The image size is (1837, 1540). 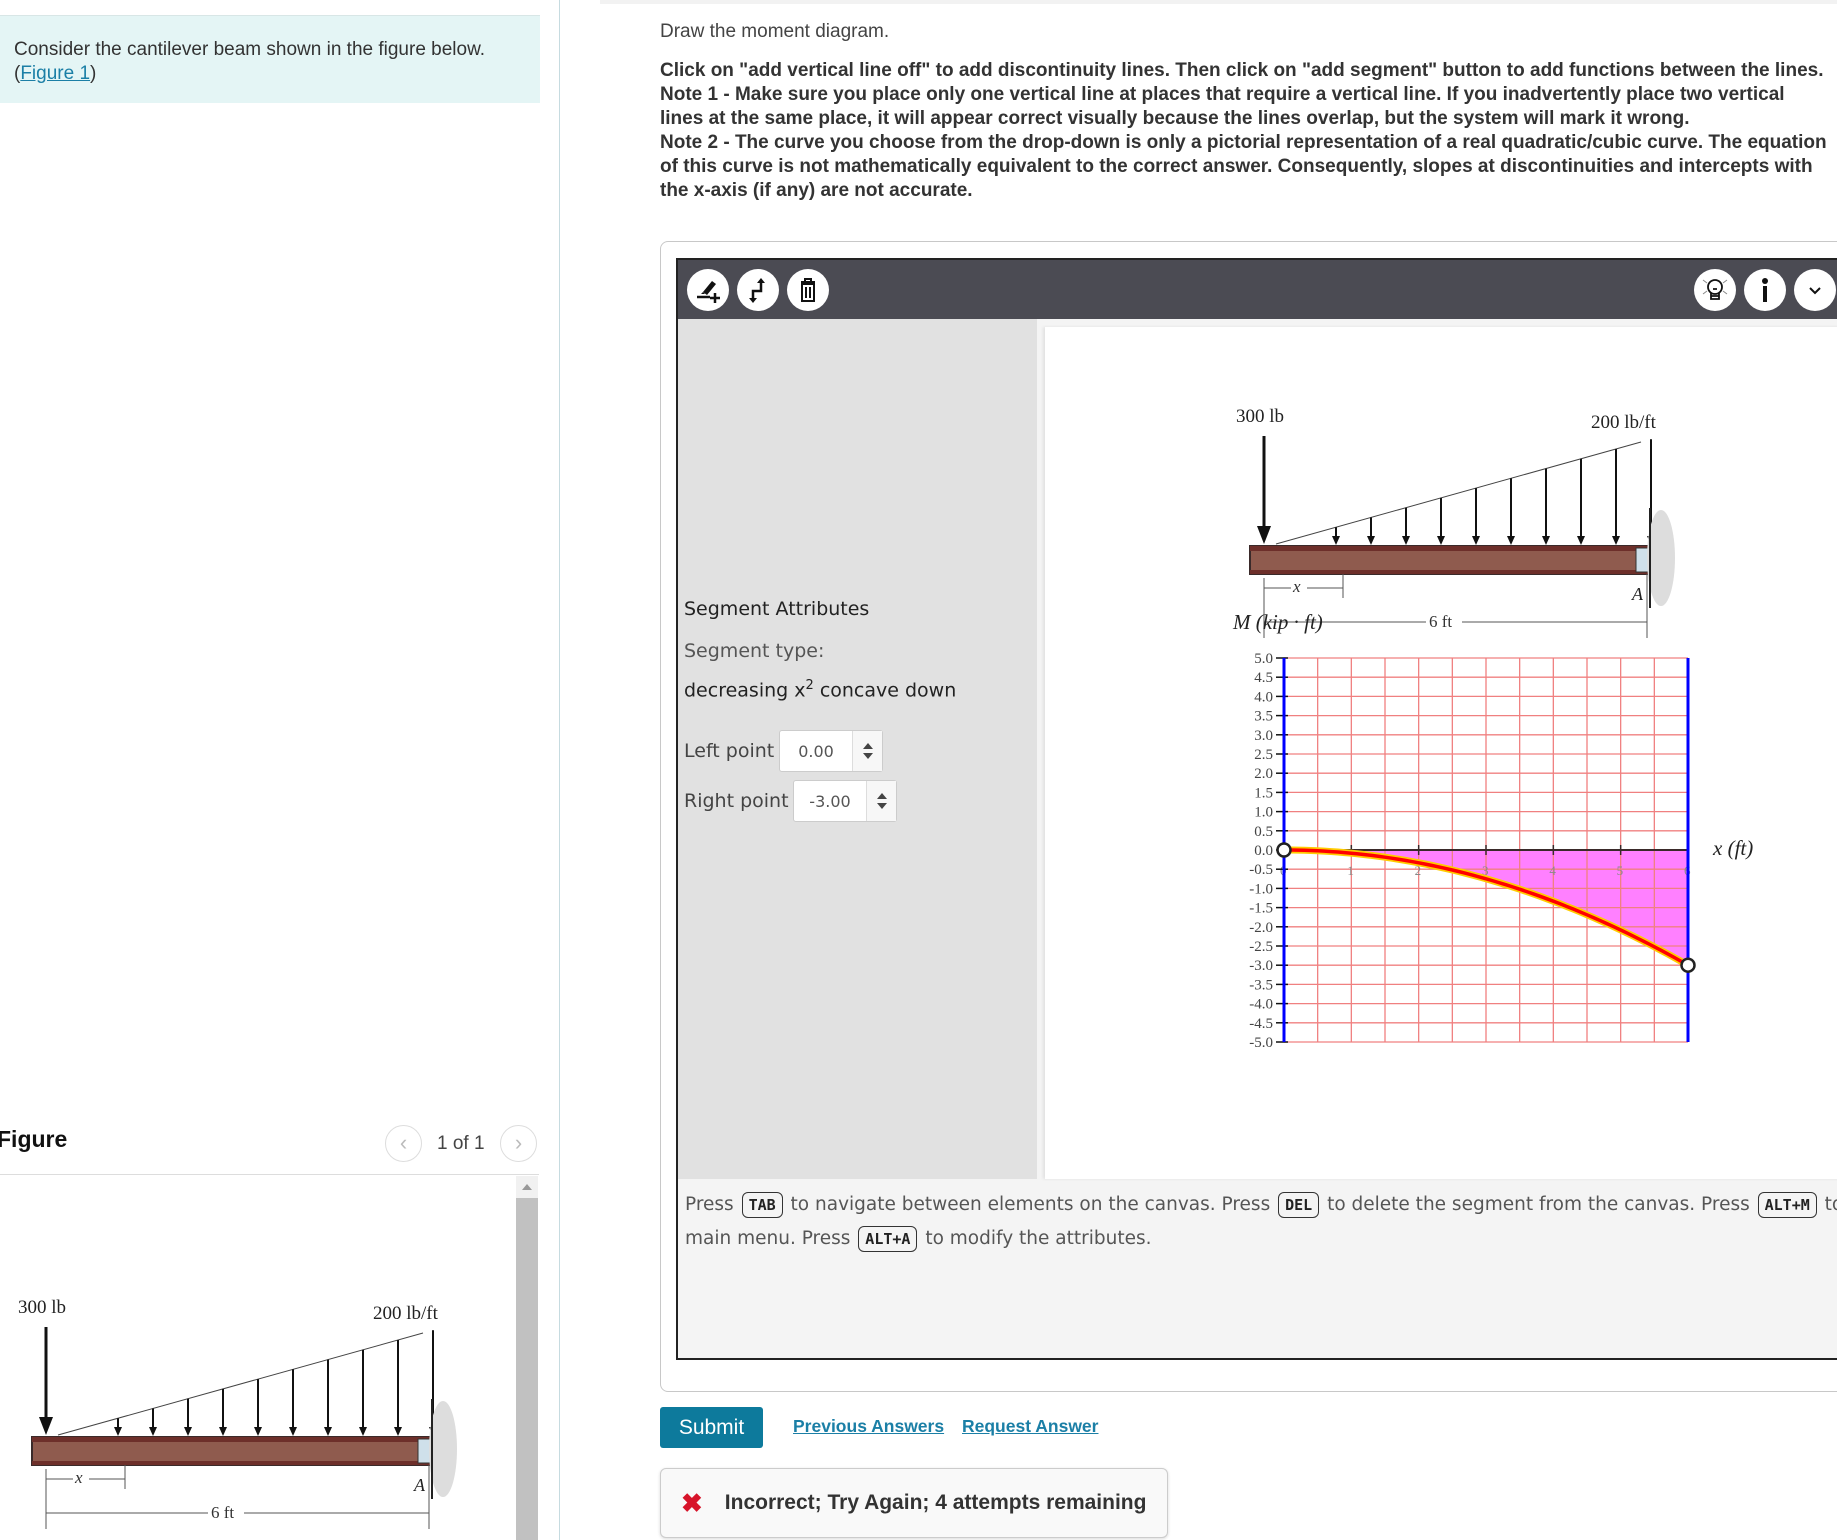 What do you see at coordinates (1261, 928) in the screenshot?
I see `y-tick-label: -2.0` at bounding box center [1261, 928].